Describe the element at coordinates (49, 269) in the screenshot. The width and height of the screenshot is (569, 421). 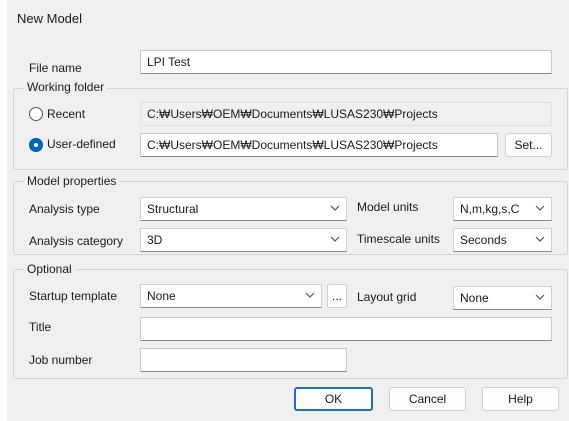
I see `optional-legend: Optional` at that location.